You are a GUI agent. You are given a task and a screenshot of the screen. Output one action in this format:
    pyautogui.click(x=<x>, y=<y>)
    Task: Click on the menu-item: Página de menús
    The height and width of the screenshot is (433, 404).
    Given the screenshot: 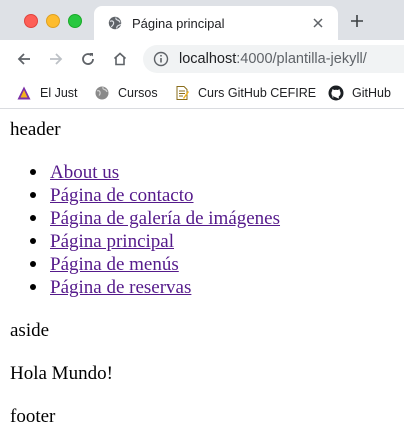 What is the action you would take?
    pyautogui.click(x=154, y=264)
    